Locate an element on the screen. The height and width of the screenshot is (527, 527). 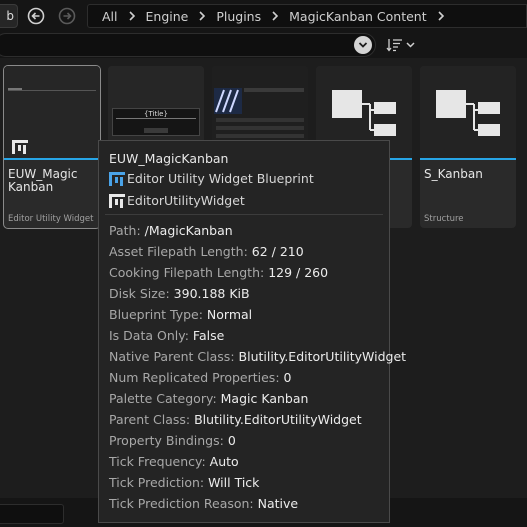
property-key: Cooking Filepath Length: is located at coordinates (189, 272).